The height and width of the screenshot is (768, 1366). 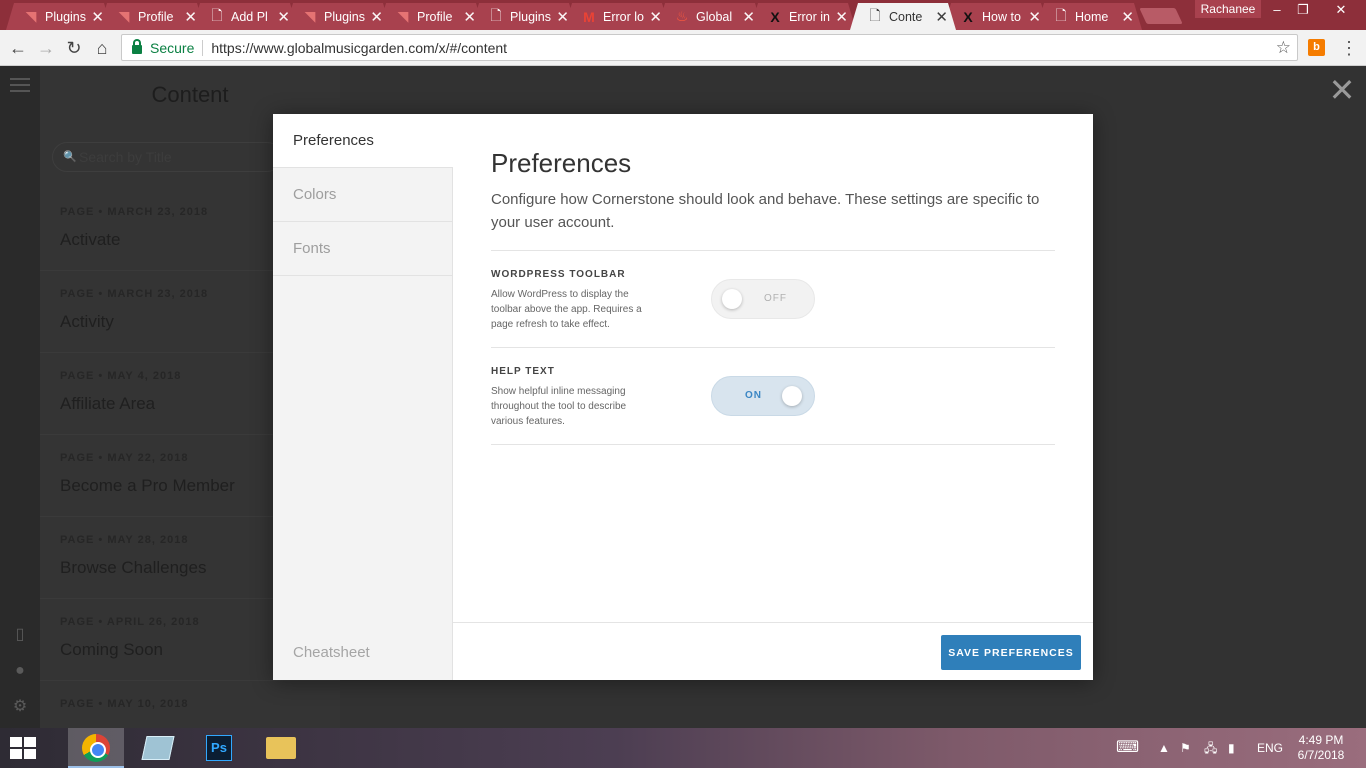 I want to click on bookmark-star-icon: ☆, so click(x=1283, y=48).